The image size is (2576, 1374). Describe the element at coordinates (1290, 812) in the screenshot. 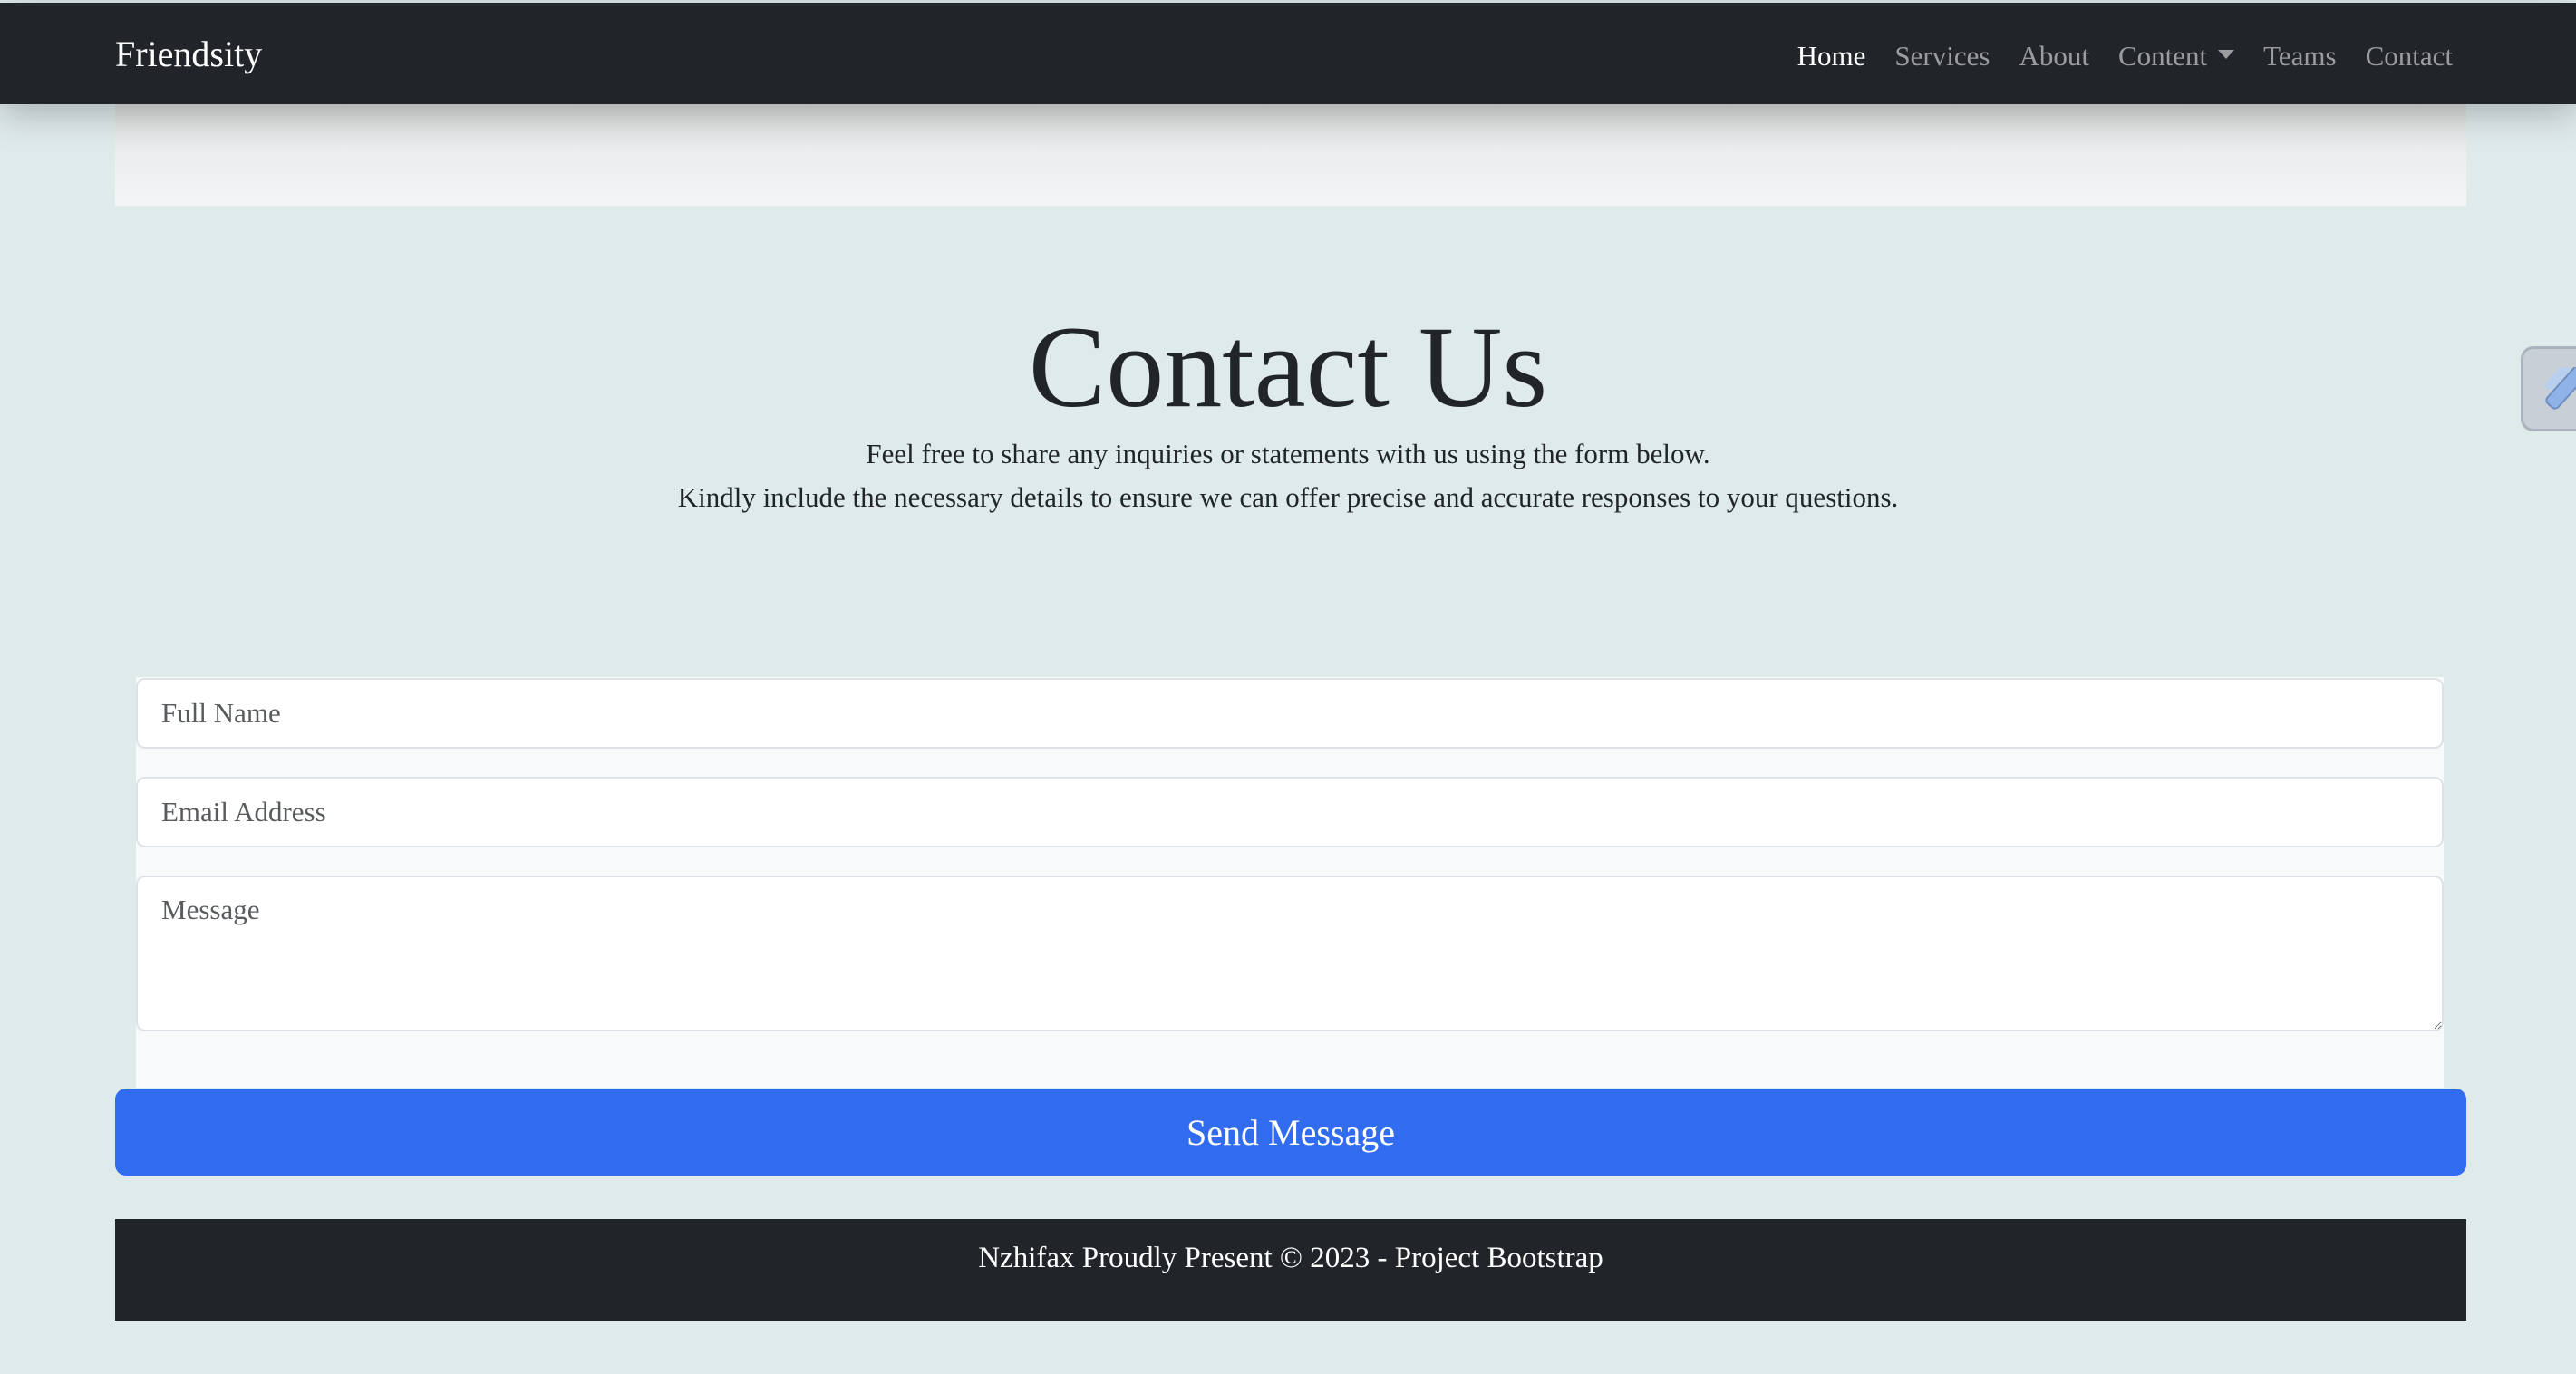

I see `email-address-input` at that location.